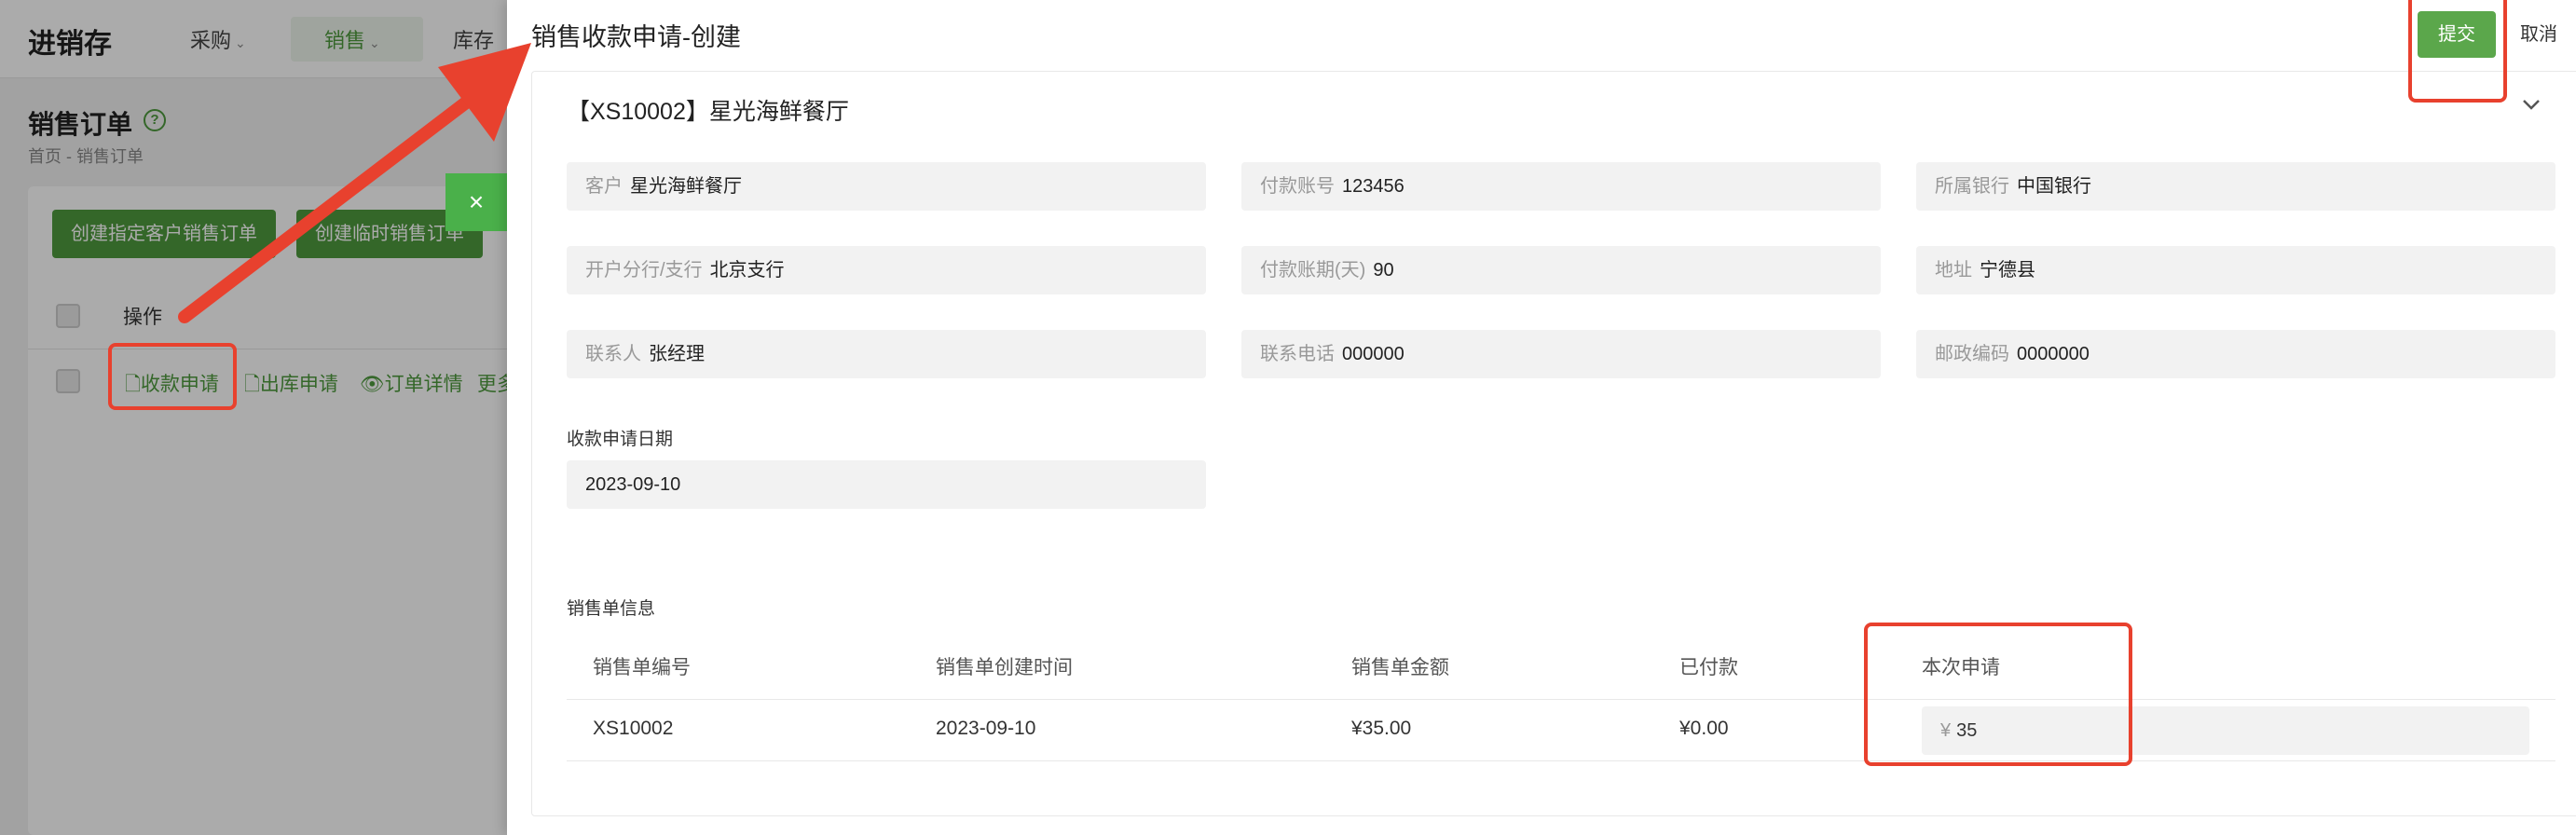  Describe the element at coordinates (1704, 728) in the screenshot. I see `cell-paid: ¥0.00` at that location.